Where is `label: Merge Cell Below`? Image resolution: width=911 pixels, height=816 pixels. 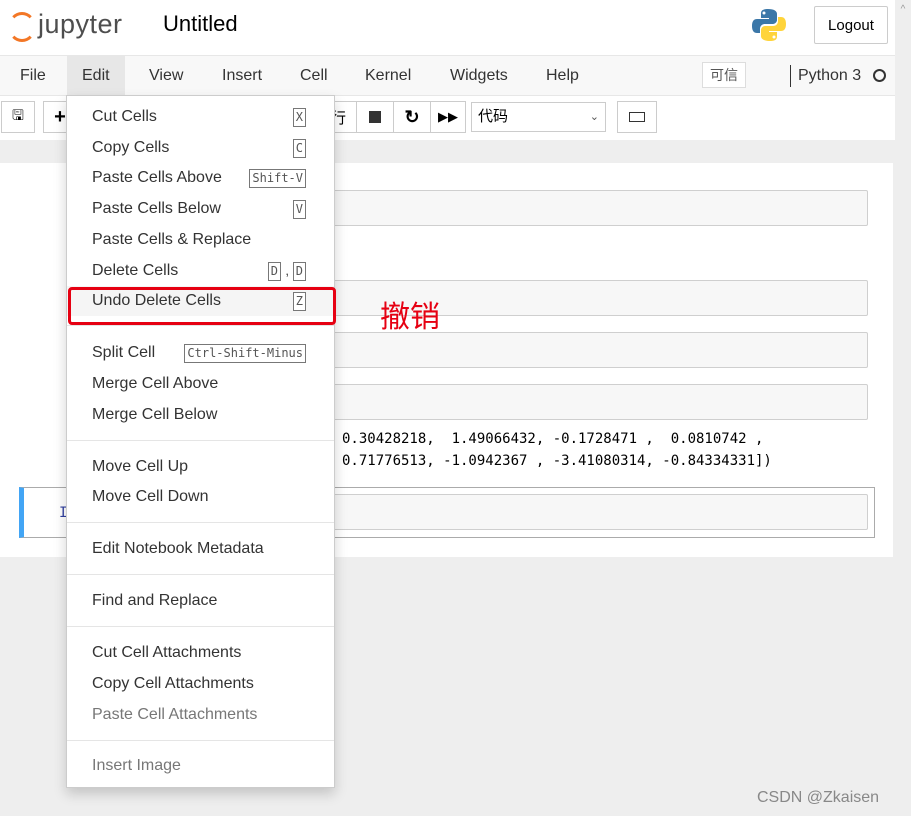 label: Merge Cell Below is located at coordinates (155, 414).